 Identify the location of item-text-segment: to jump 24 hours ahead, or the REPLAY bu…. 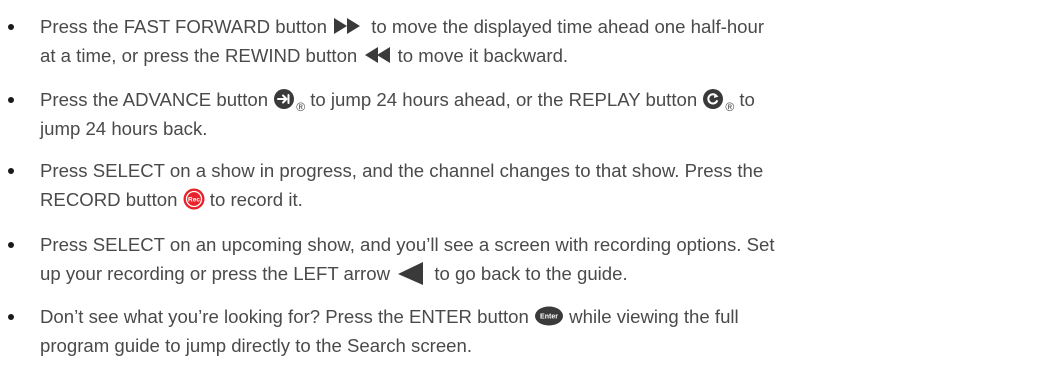
(504, 99).